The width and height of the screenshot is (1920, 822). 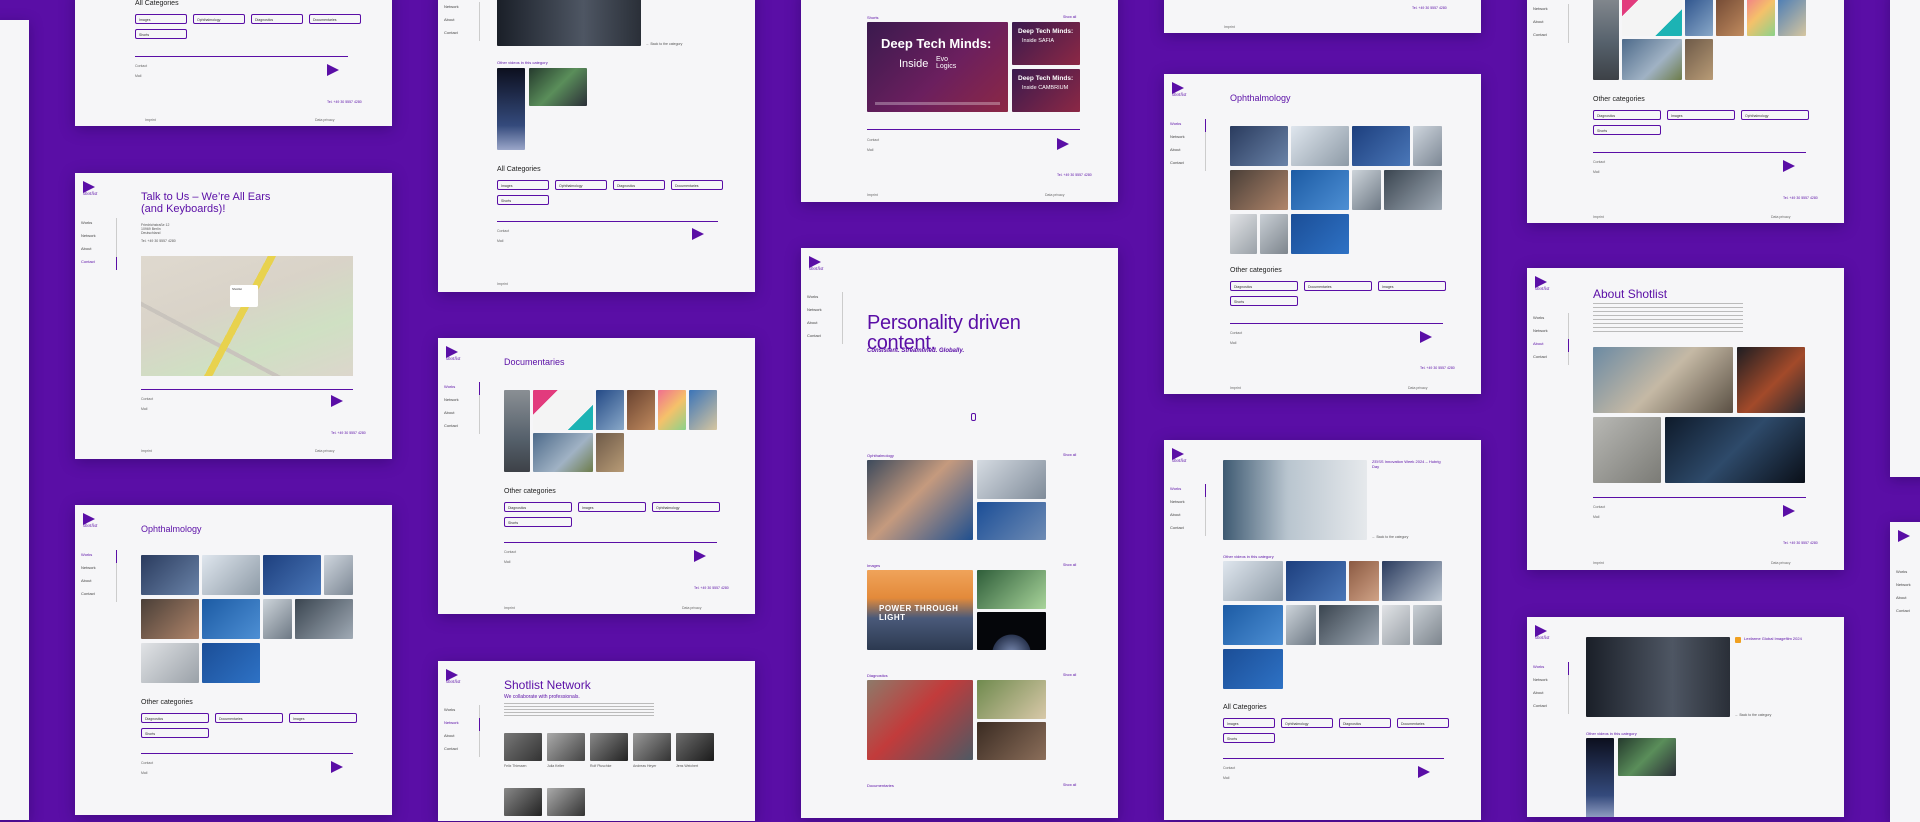 What do you see at coordinates (1663, 380) in the screenshot?
I see `about-photo-clapperboard` at bounding box center [1663, 380].